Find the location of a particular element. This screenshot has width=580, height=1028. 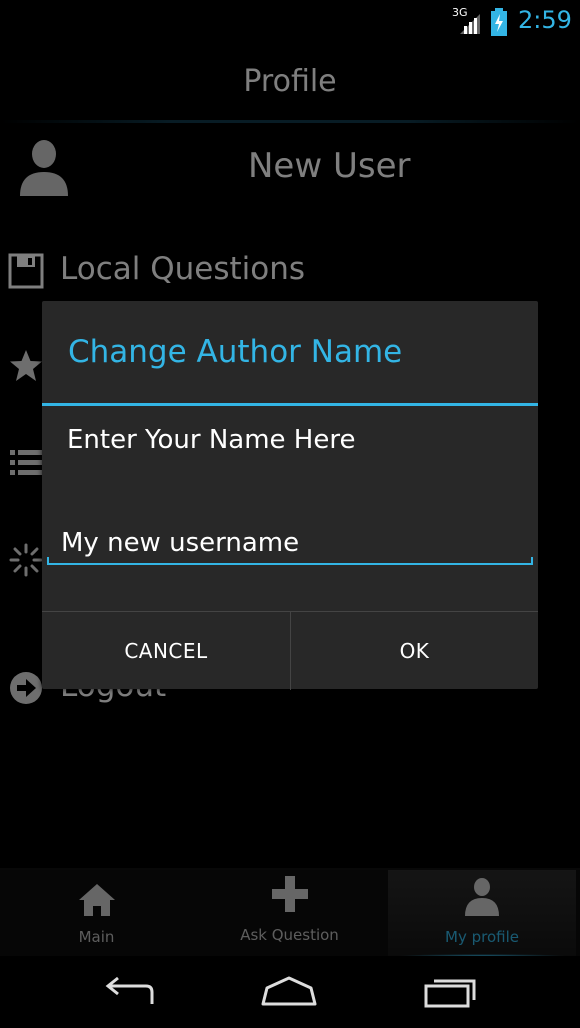

dialog-button-bar: CANCEL OK is located at coordinates (290, 650).